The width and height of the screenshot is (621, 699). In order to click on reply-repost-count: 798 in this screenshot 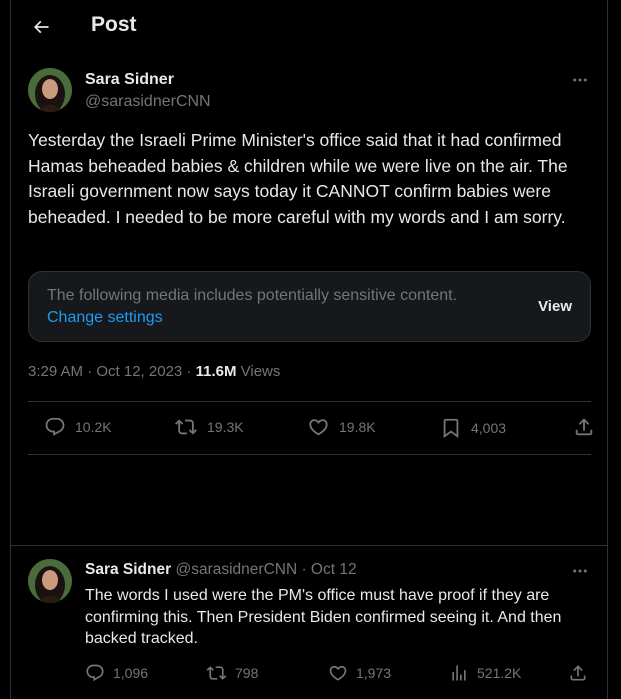, I will do `click(247, 673)`.